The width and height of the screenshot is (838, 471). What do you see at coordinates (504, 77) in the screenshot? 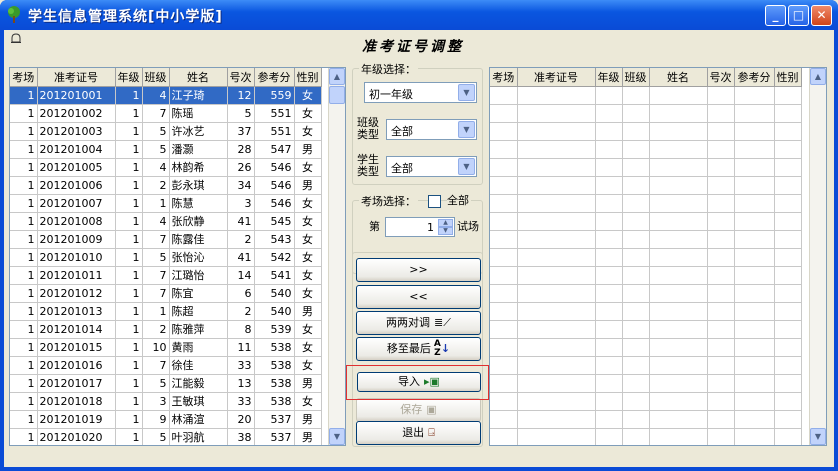
I see `right-column-header: 考场` at bounding box center [504, 77].